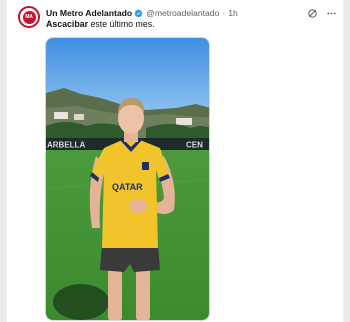 The width and height of the screenshot is (350, 322). Describe the element at coordinates (81, 302) in the screenshot. I see `shadow` at that location.